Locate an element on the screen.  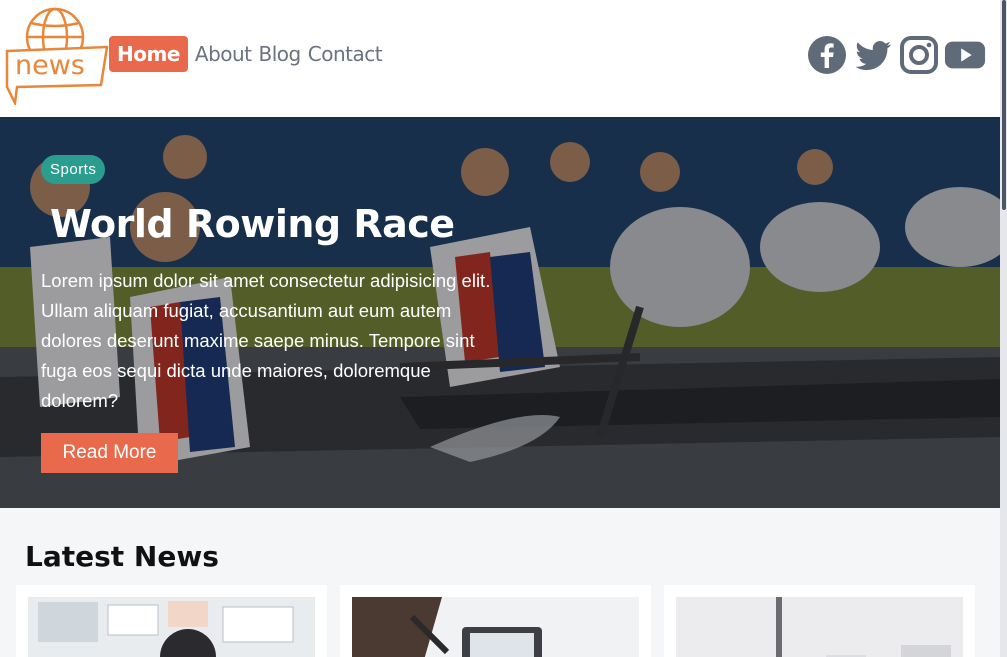
news-logo: news is located at coordinates (56, 57).